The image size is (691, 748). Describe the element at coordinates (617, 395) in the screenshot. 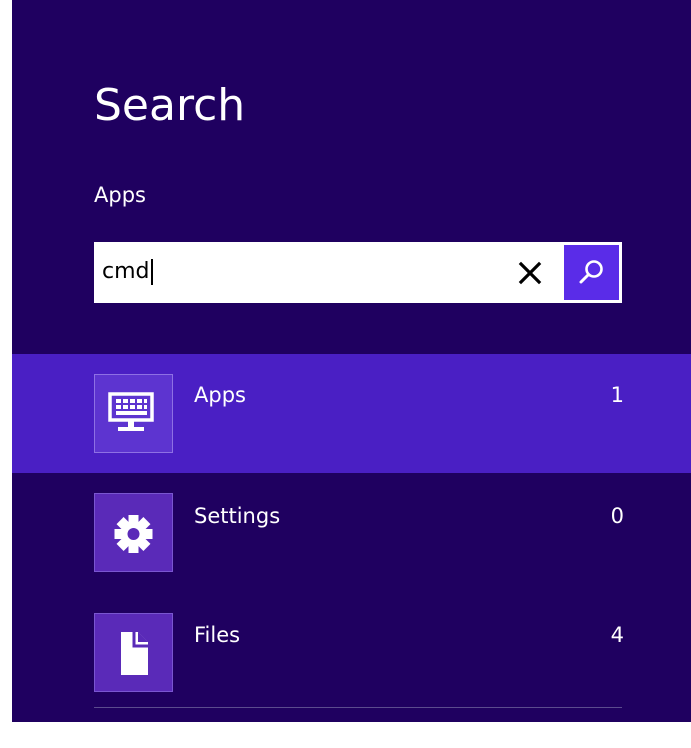

I see `result-count: 1` at that location.